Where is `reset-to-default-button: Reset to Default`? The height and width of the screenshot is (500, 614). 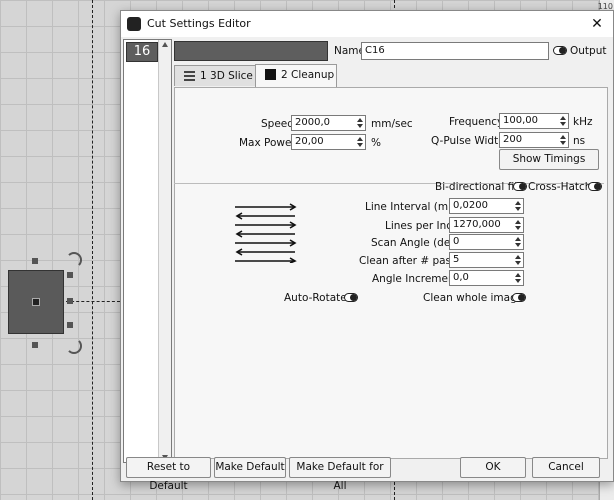
reset-to-default-button: Reset to Default is located at coordinates (168, 474).